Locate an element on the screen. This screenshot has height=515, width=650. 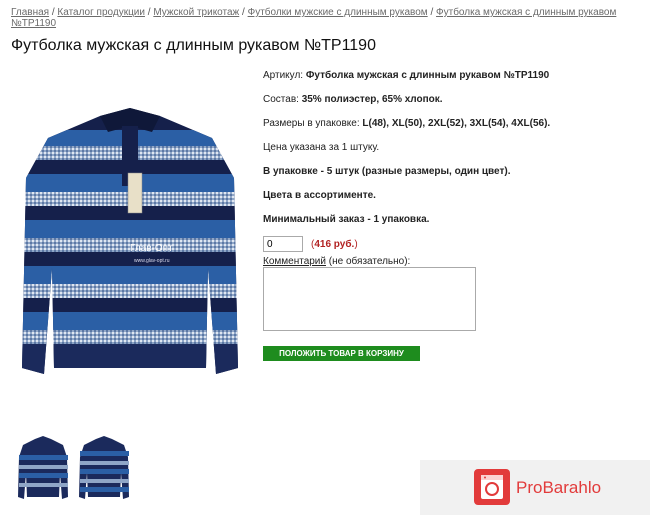
min-order: Минимальный заказ - 1 упаковка. is located at coordinates (346, 219).